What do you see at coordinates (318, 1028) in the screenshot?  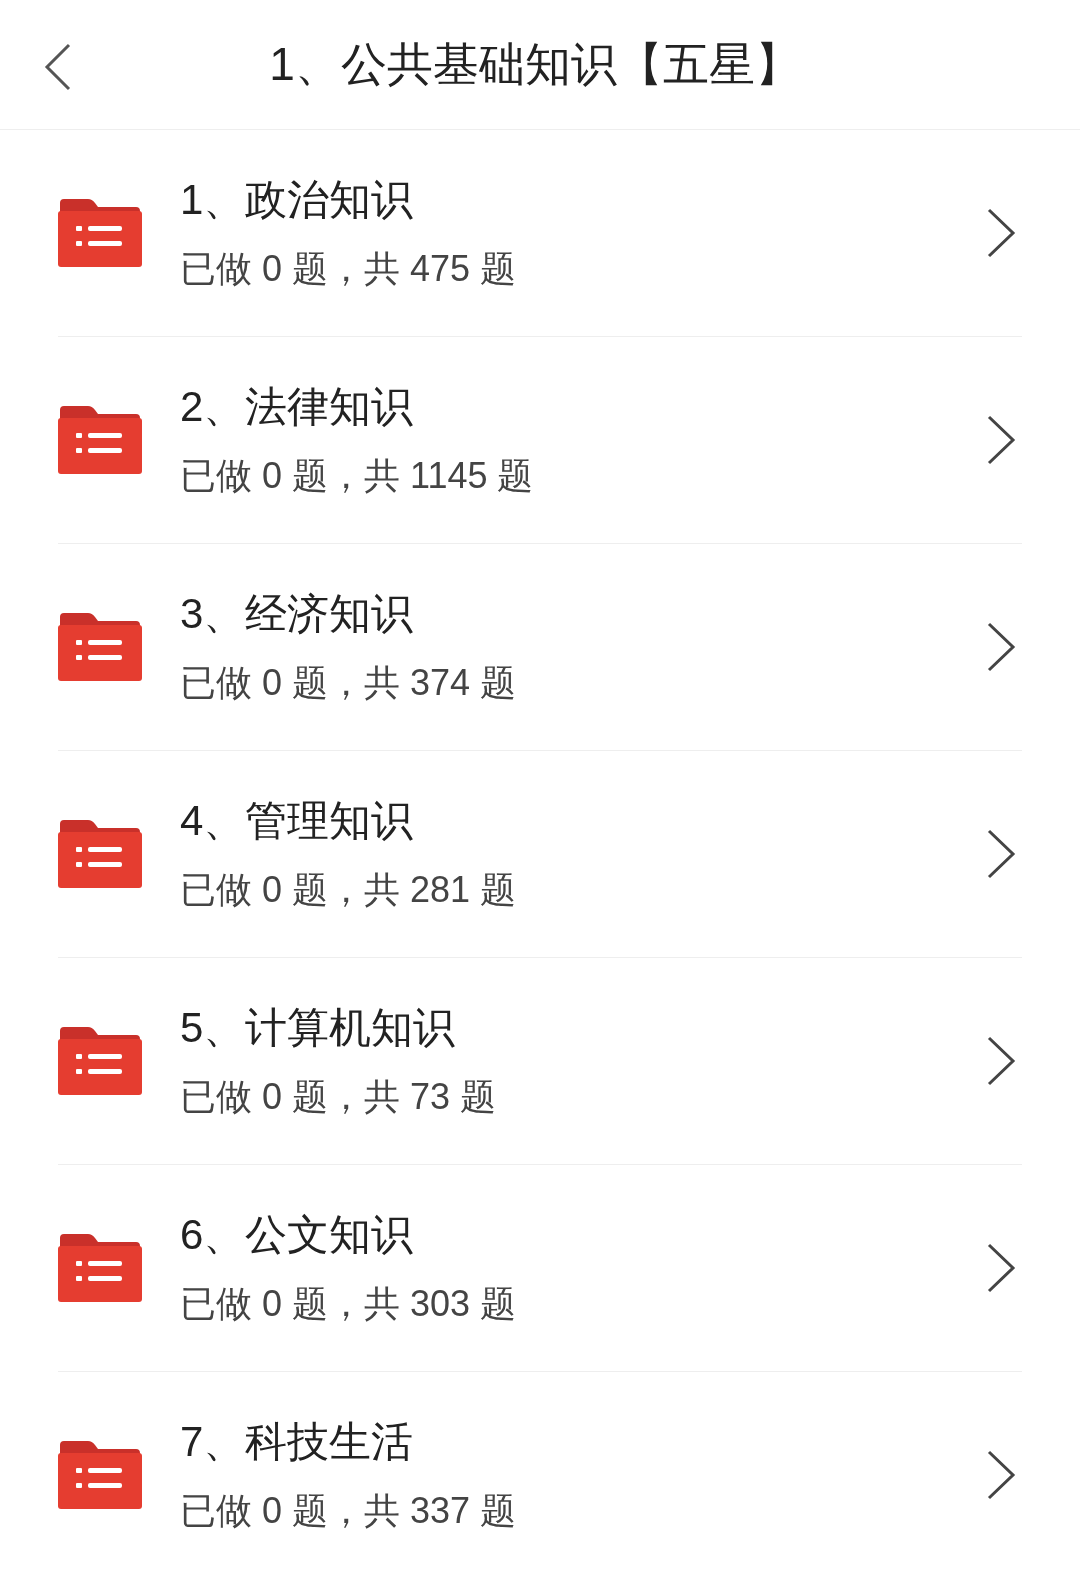 I see `category-title: 5、计算机知识` at bounding box center [318, 1028].